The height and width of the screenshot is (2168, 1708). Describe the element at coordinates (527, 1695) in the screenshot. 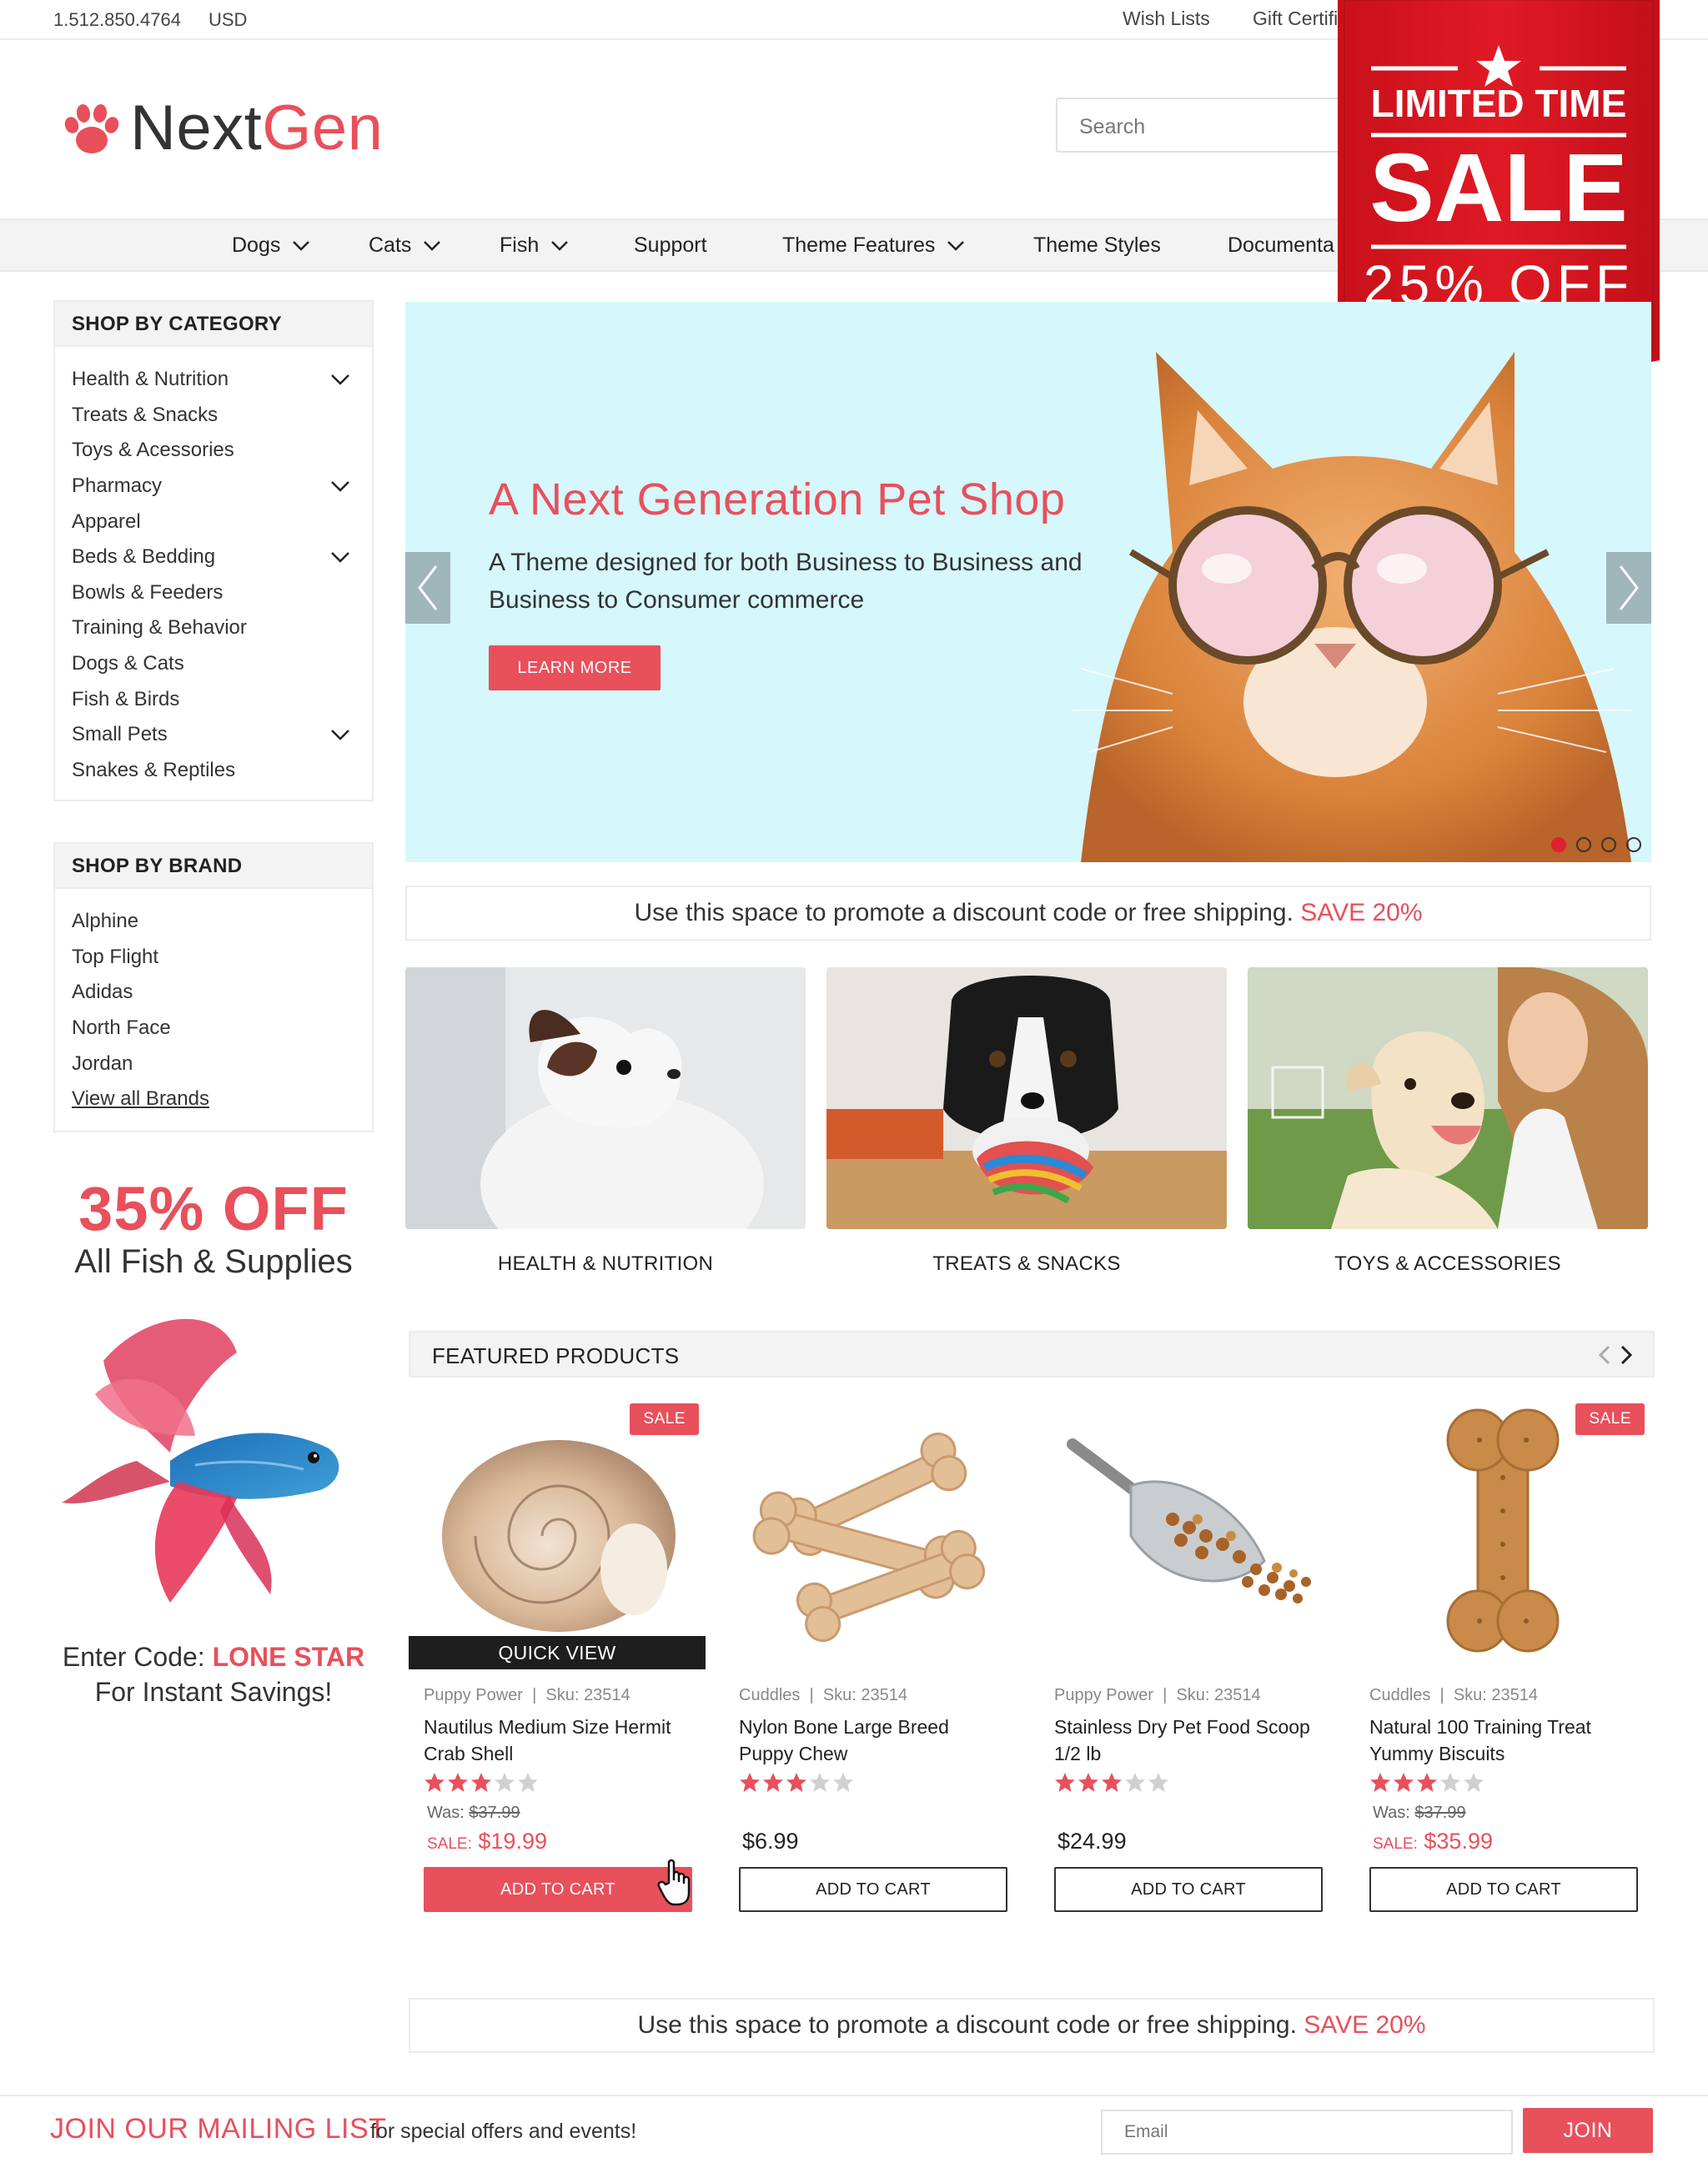

I see `product-meta: Puppy Power | Sku: 23514` at that location.